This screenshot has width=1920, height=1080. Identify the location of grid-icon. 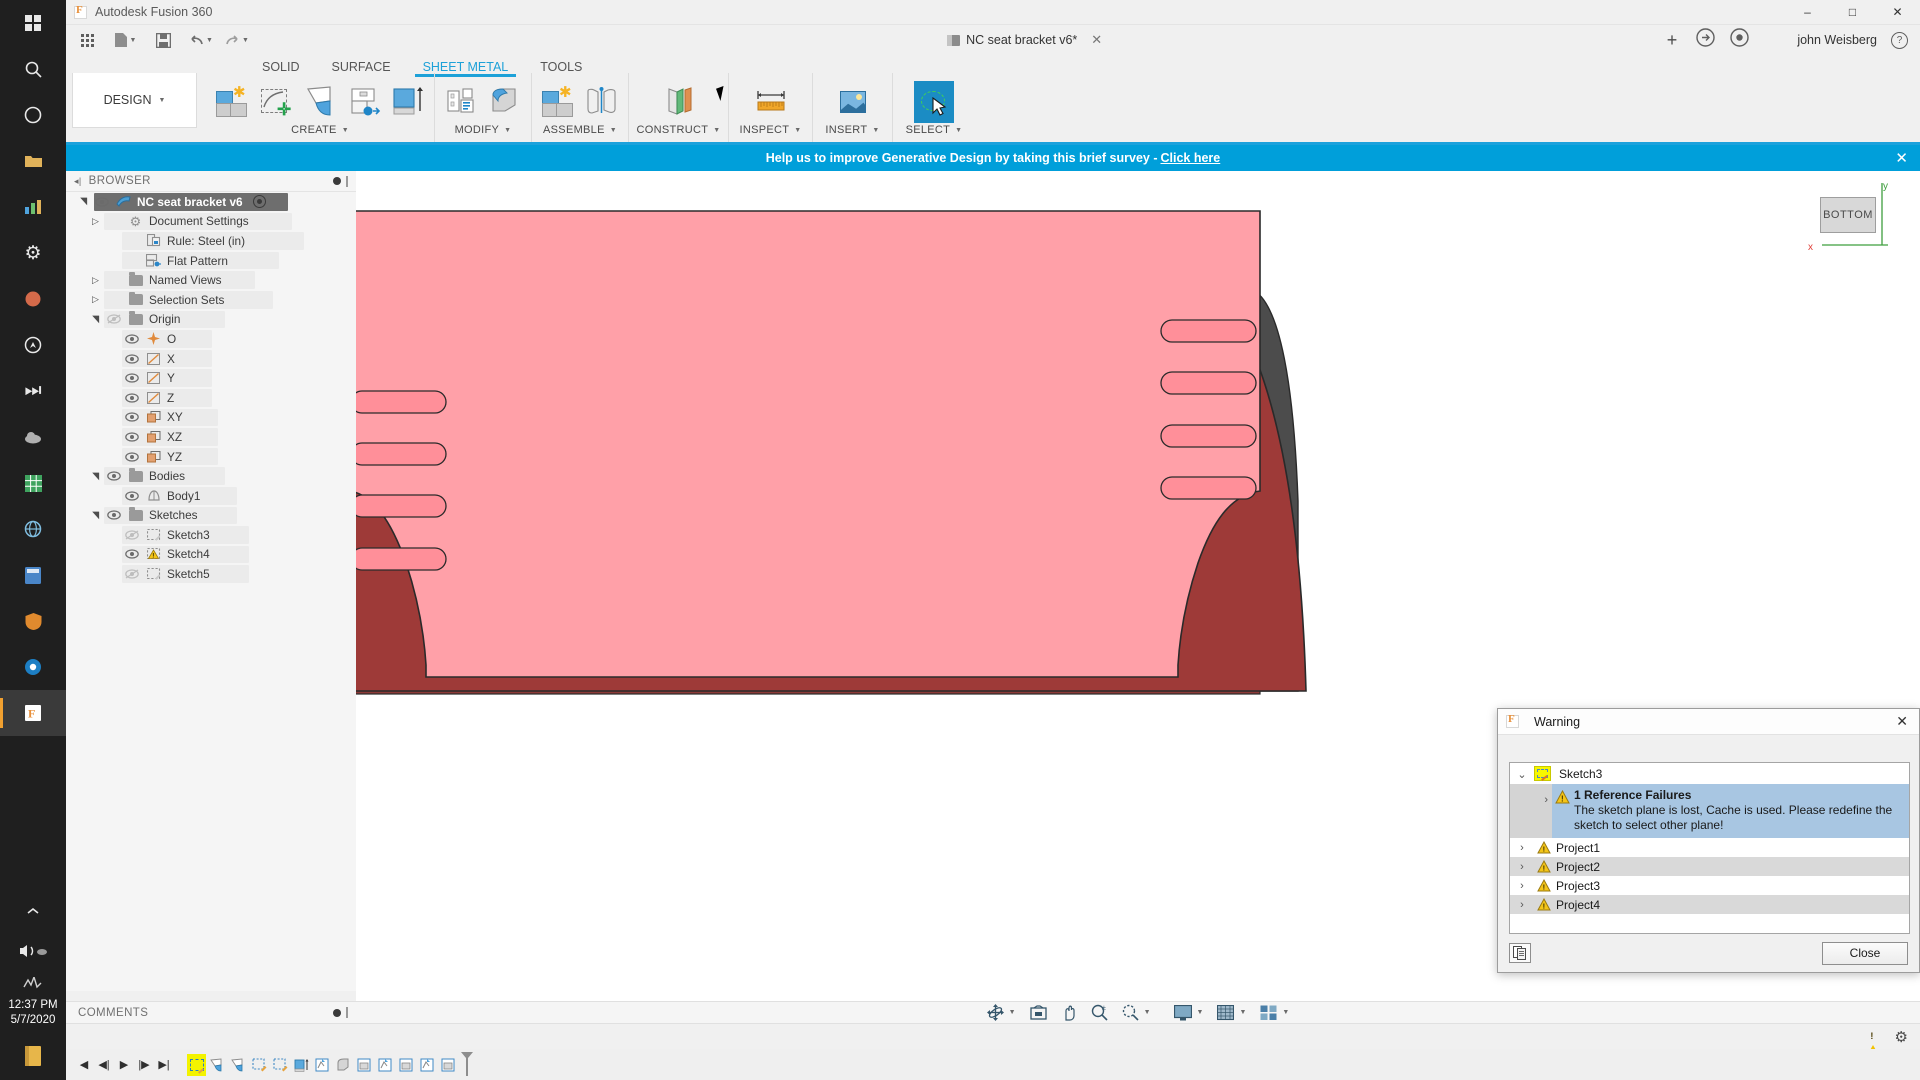
(33, 483).